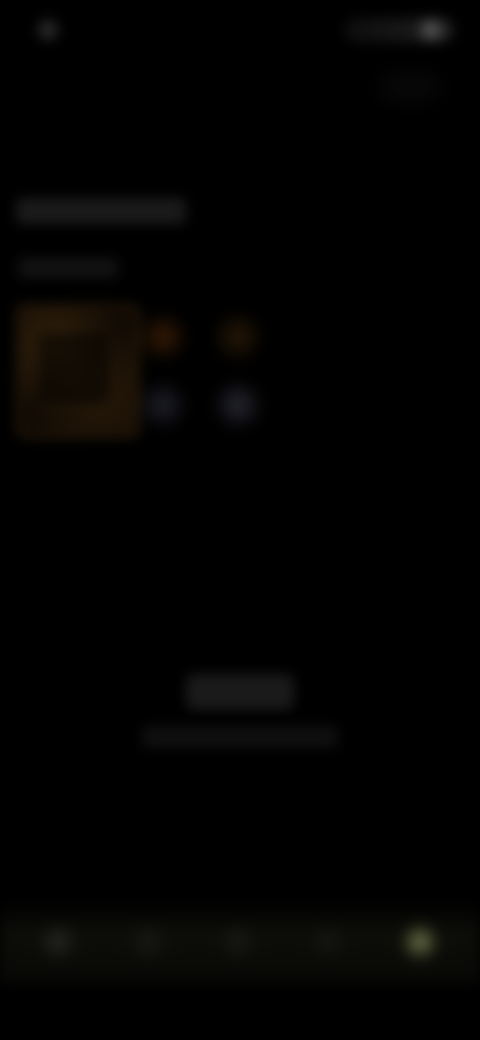 The width and height of the screenshot is (480, 1040). I want to click on add-icon, so click(238, 942).